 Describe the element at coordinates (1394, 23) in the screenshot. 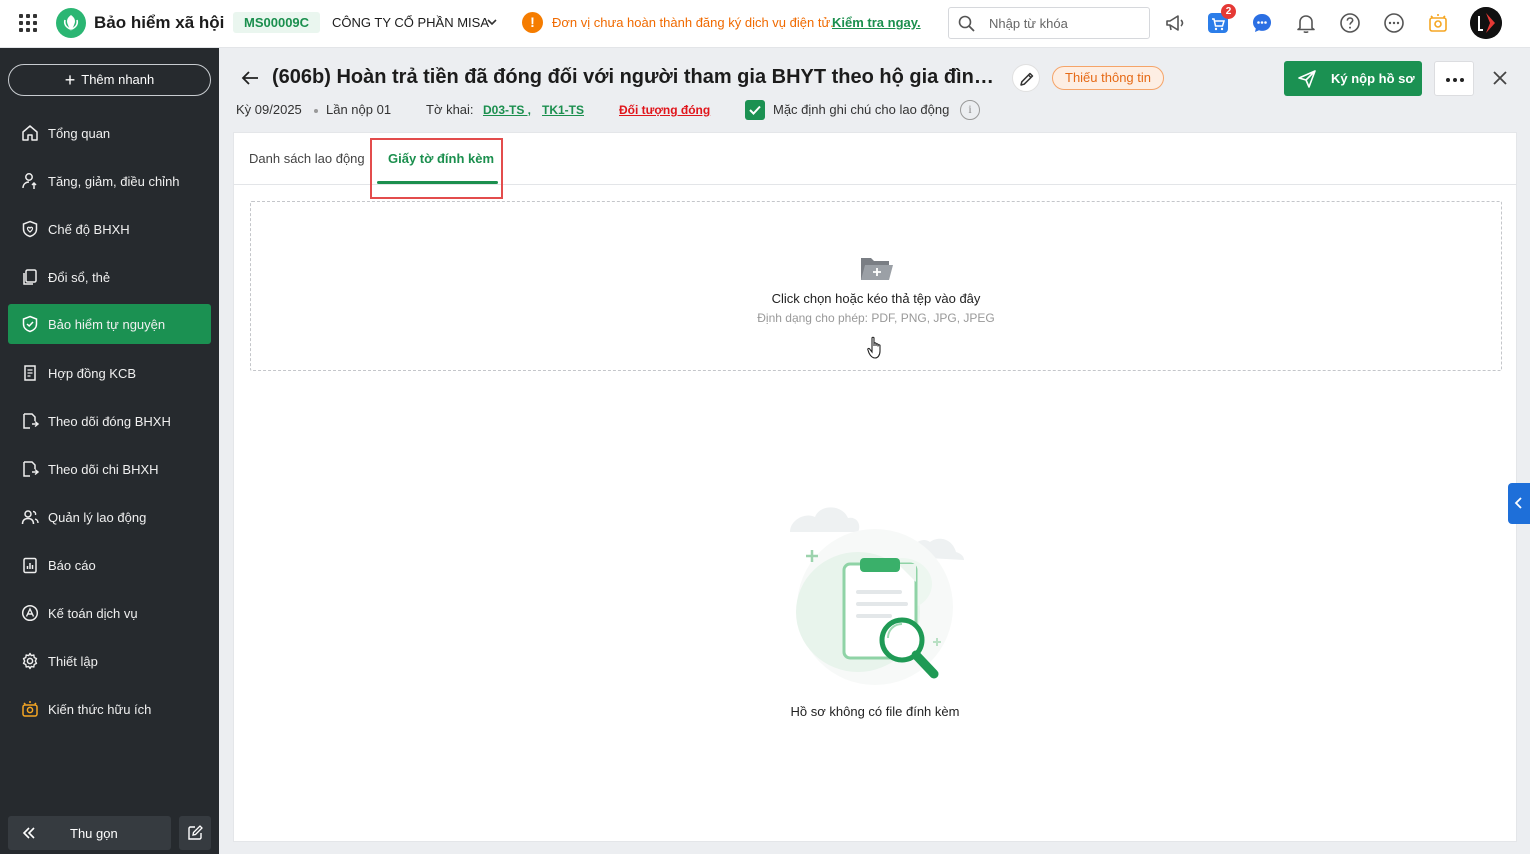

I see `more-circle-icon` at that location.